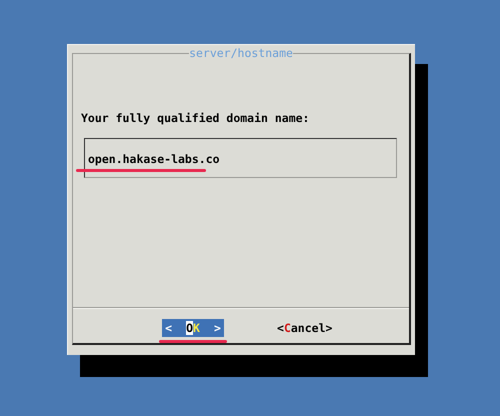  What do you see at coordinates (195, 118) in the screenshot?
I see `prompt-text: Your fully qualified domain name:` at bounding box center [195, 118].